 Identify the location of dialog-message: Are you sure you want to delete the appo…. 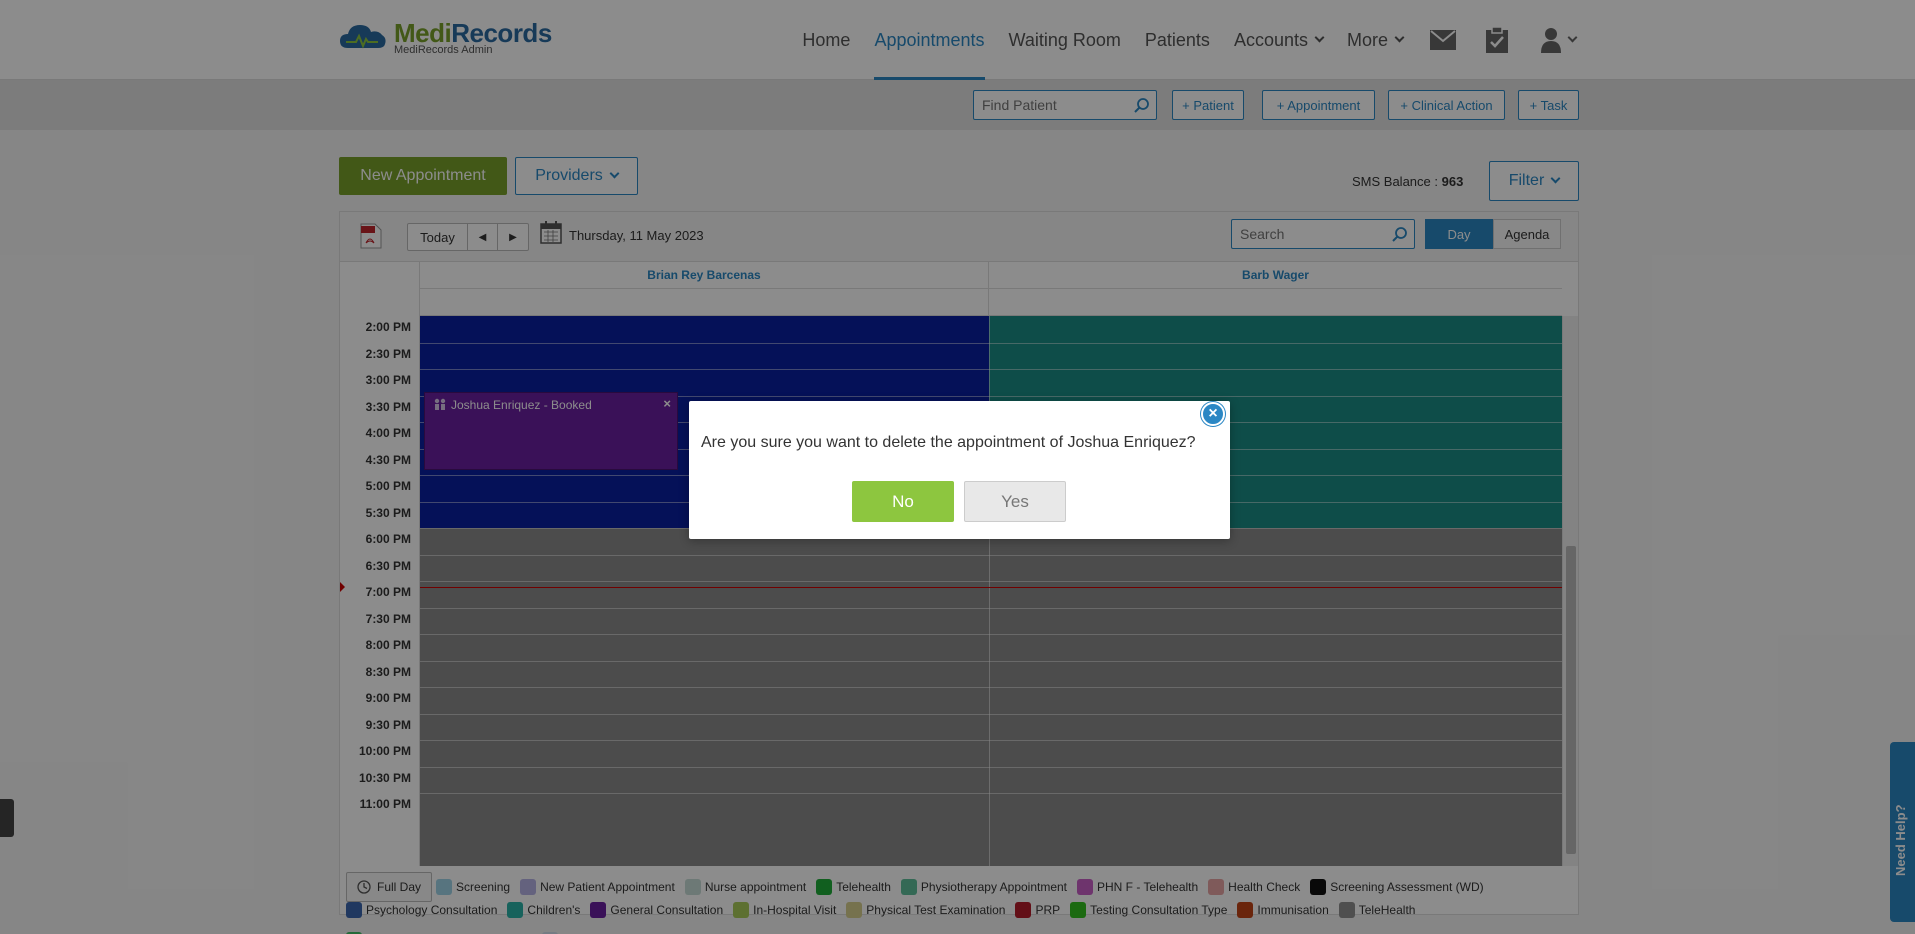
(948, 442).